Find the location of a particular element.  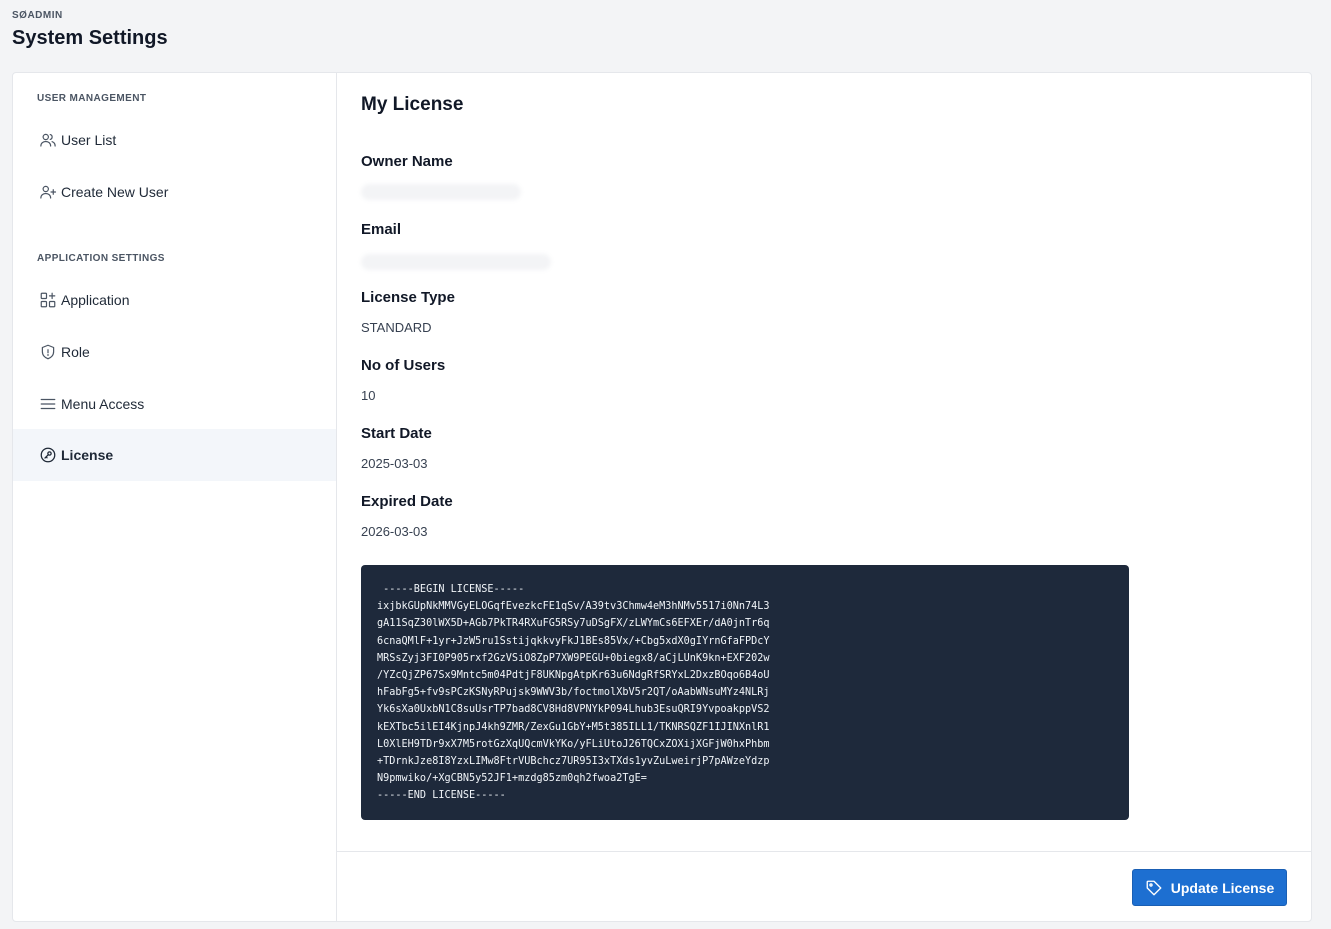

sidebar-item-label: User List is located at coordinates (89, 140).